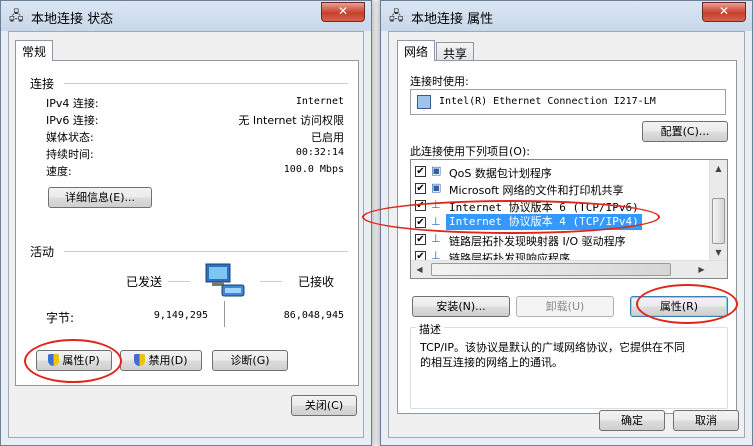  Describe the element at coordinates (424, 102) in the screenshot. I see `adapter-icon` at that location.